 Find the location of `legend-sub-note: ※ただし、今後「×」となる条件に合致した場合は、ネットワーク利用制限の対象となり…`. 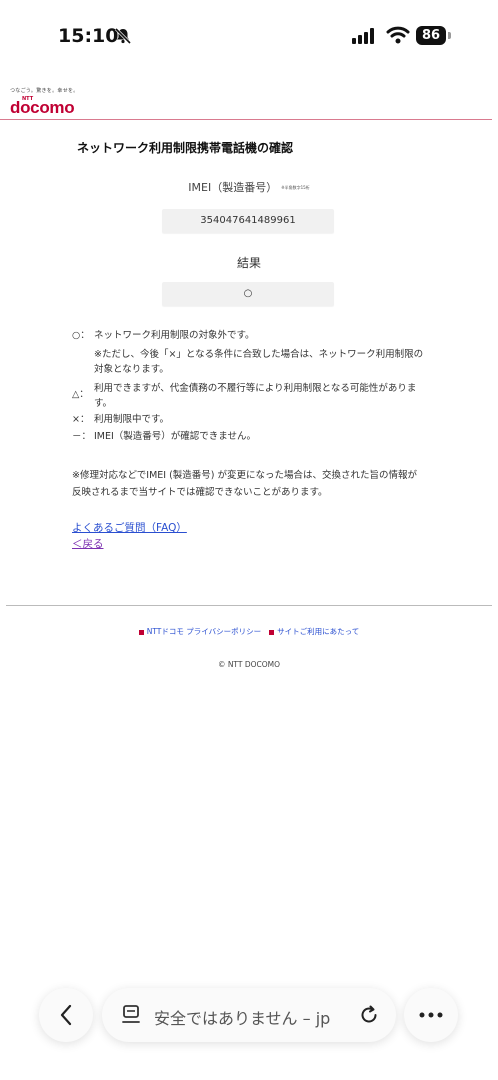

legend-sub-note: ※ただし、今後「×」となる条件に合致した場合は、ネットワーク利用制限の対象となり… is located at coordinates (259, 362).